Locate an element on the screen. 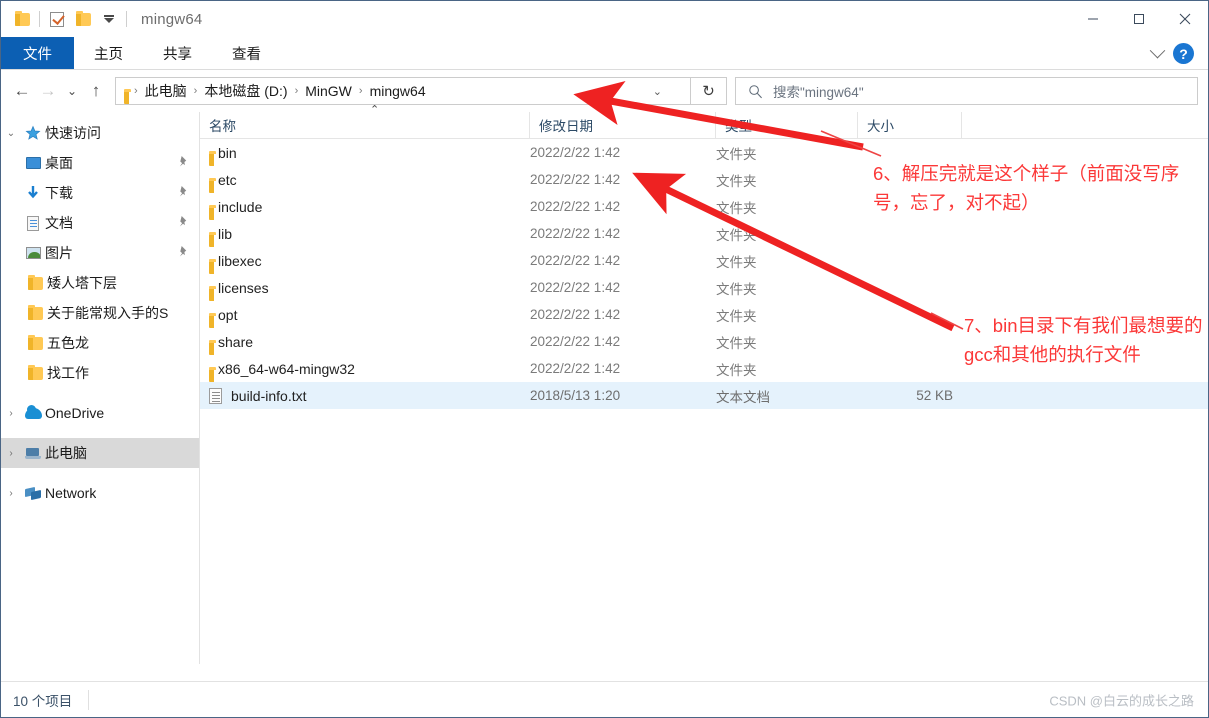  recent-locations-icon: ⌄ is located at coordinates (72, 91).